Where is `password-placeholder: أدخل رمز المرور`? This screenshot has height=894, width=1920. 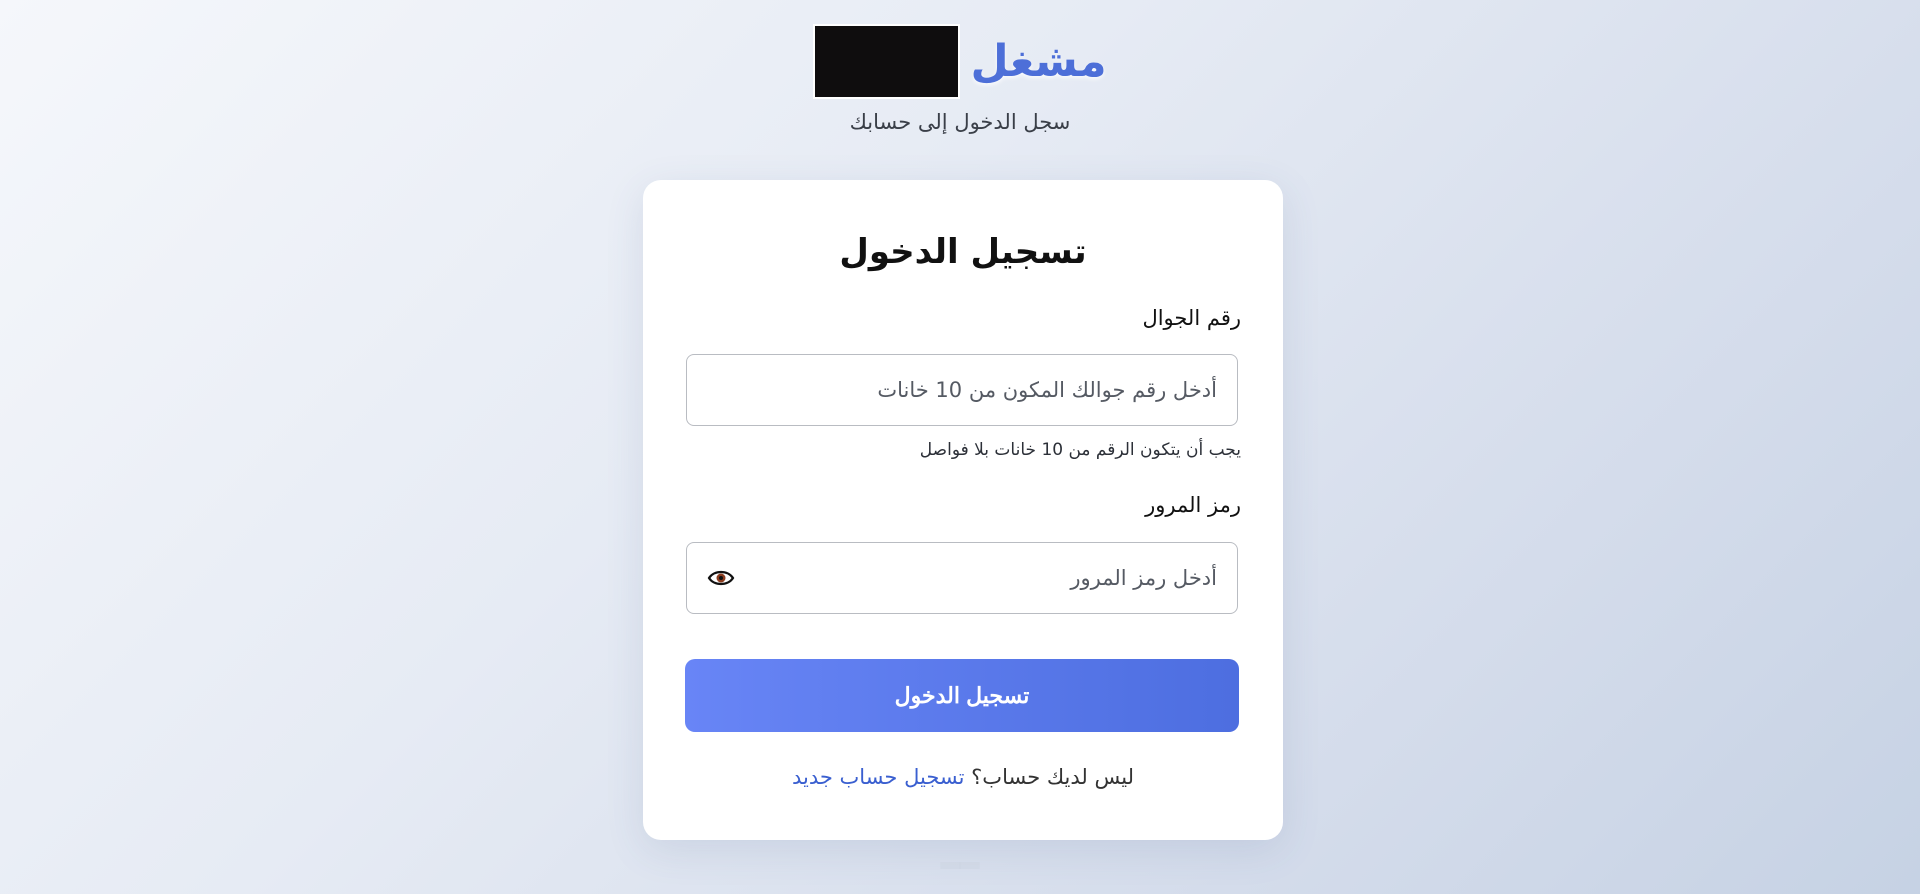
password-placeholder: أدخل رمز المرور is located at coordinates (1143, 578).